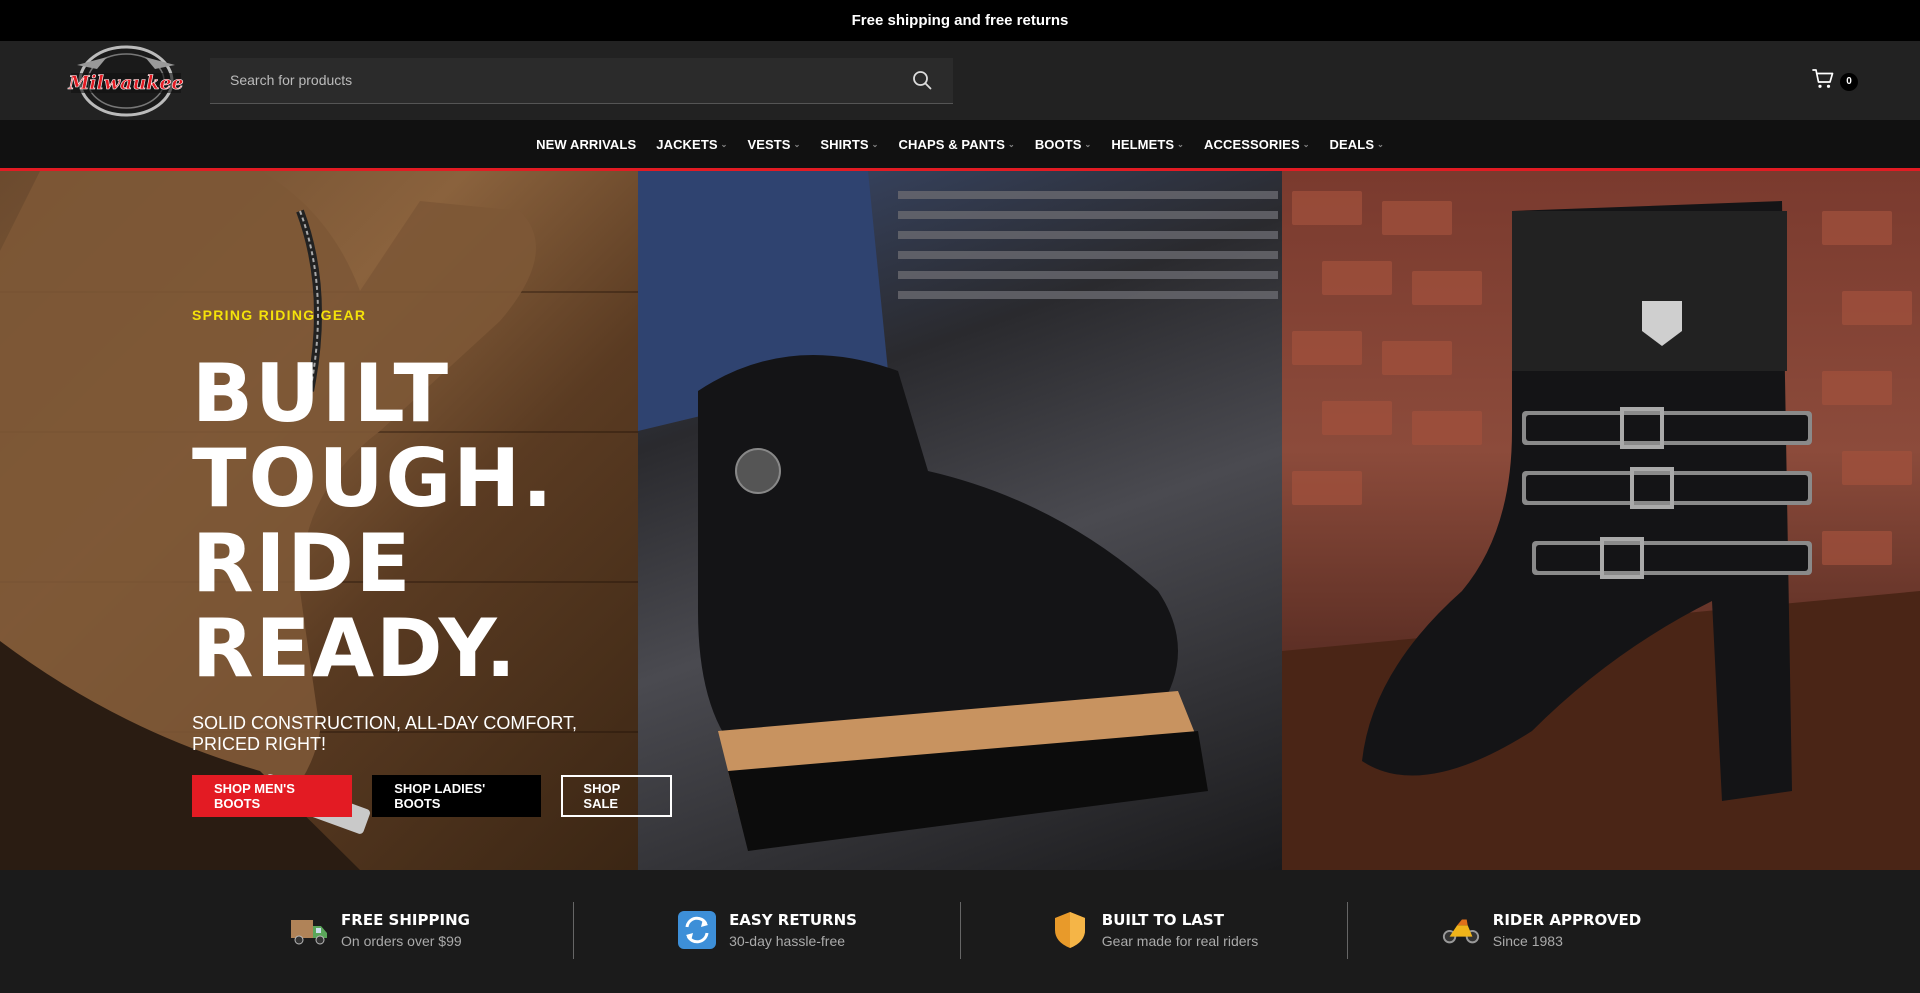  Describe the element at coordinates (279, 315) in the screenshot. I see `hero-eyebrow: SPRING RIDING GEAR` at that location.